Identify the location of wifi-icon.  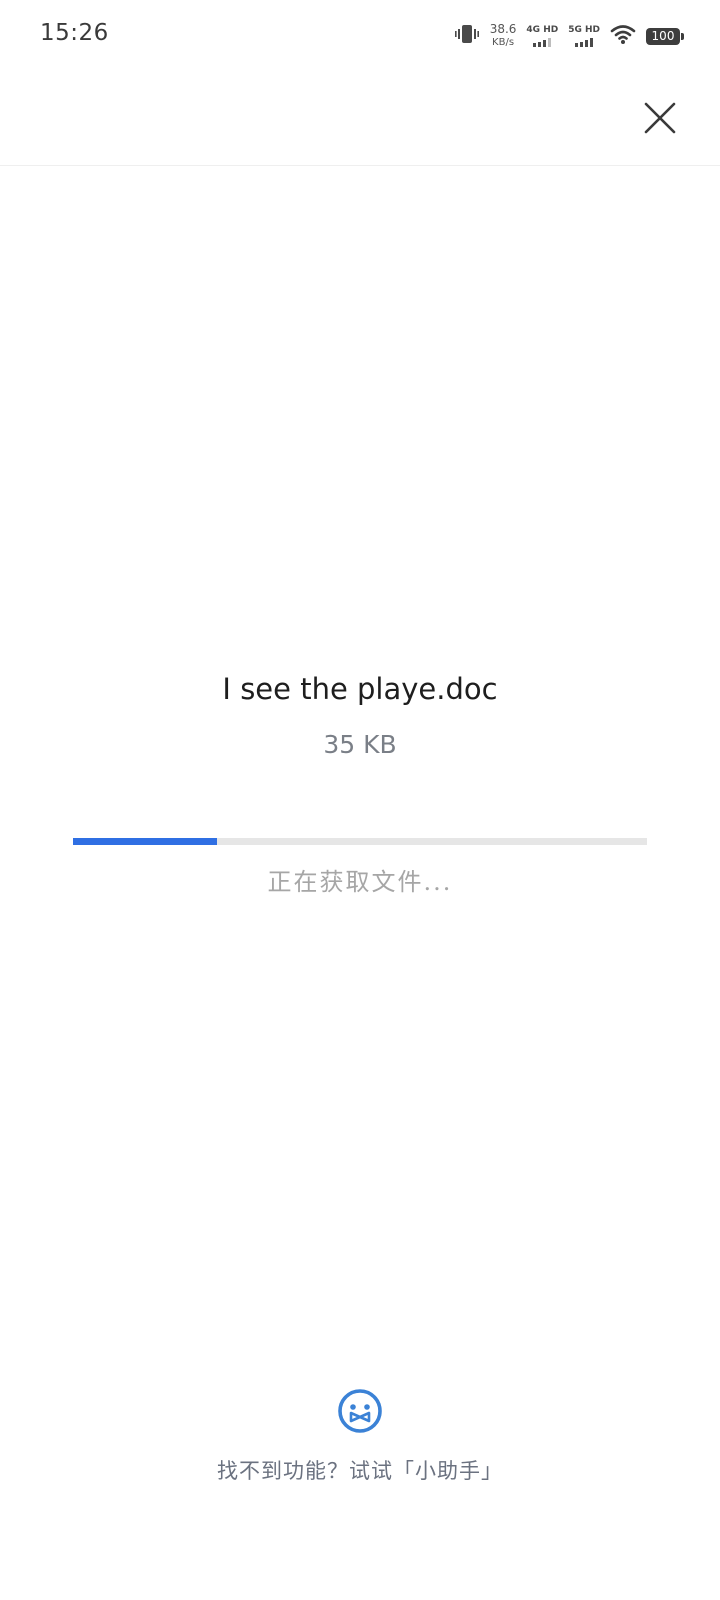
(623, 36).